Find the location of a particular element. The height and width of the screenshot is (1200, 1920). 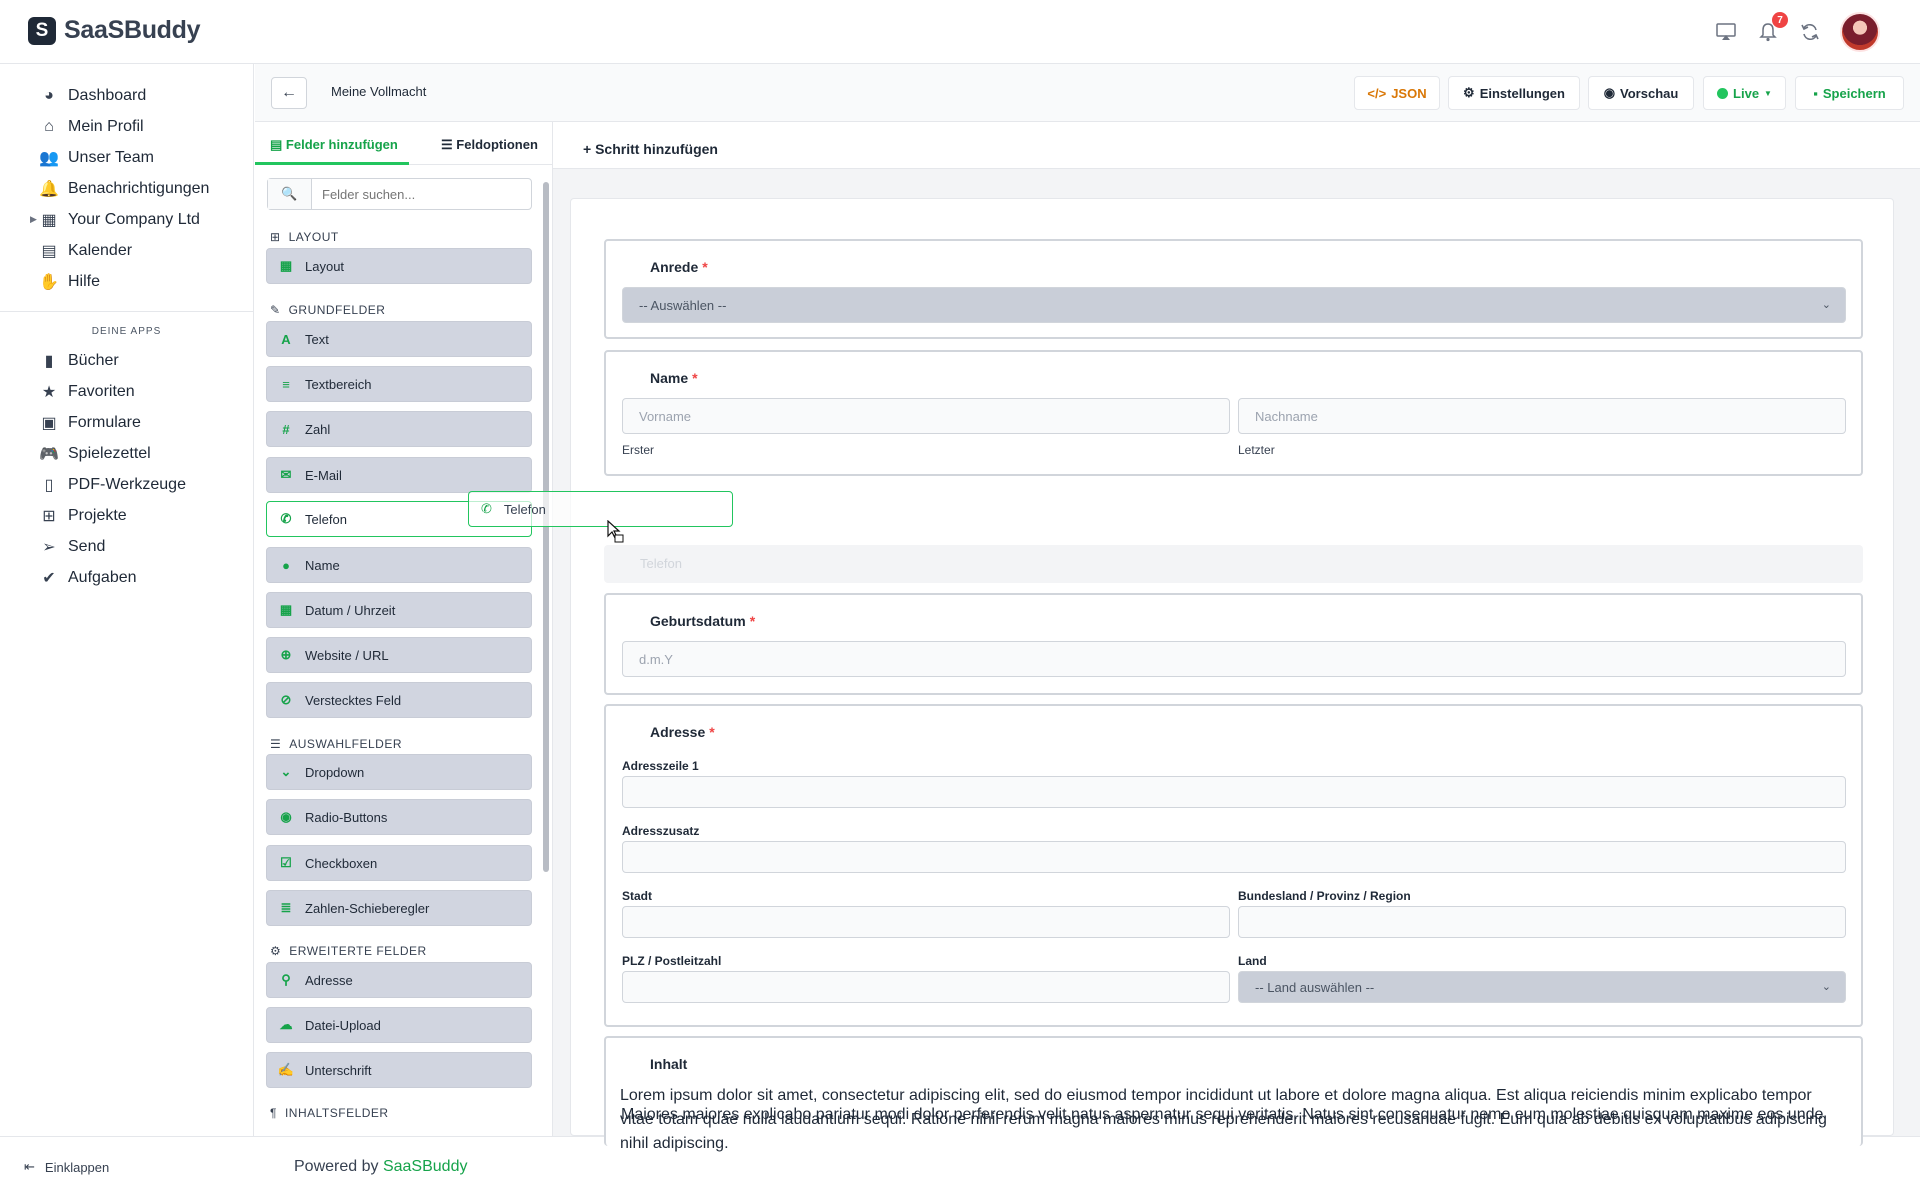

add-step-button: + Schritt hinzufügen is located at coordinates (650, 149).